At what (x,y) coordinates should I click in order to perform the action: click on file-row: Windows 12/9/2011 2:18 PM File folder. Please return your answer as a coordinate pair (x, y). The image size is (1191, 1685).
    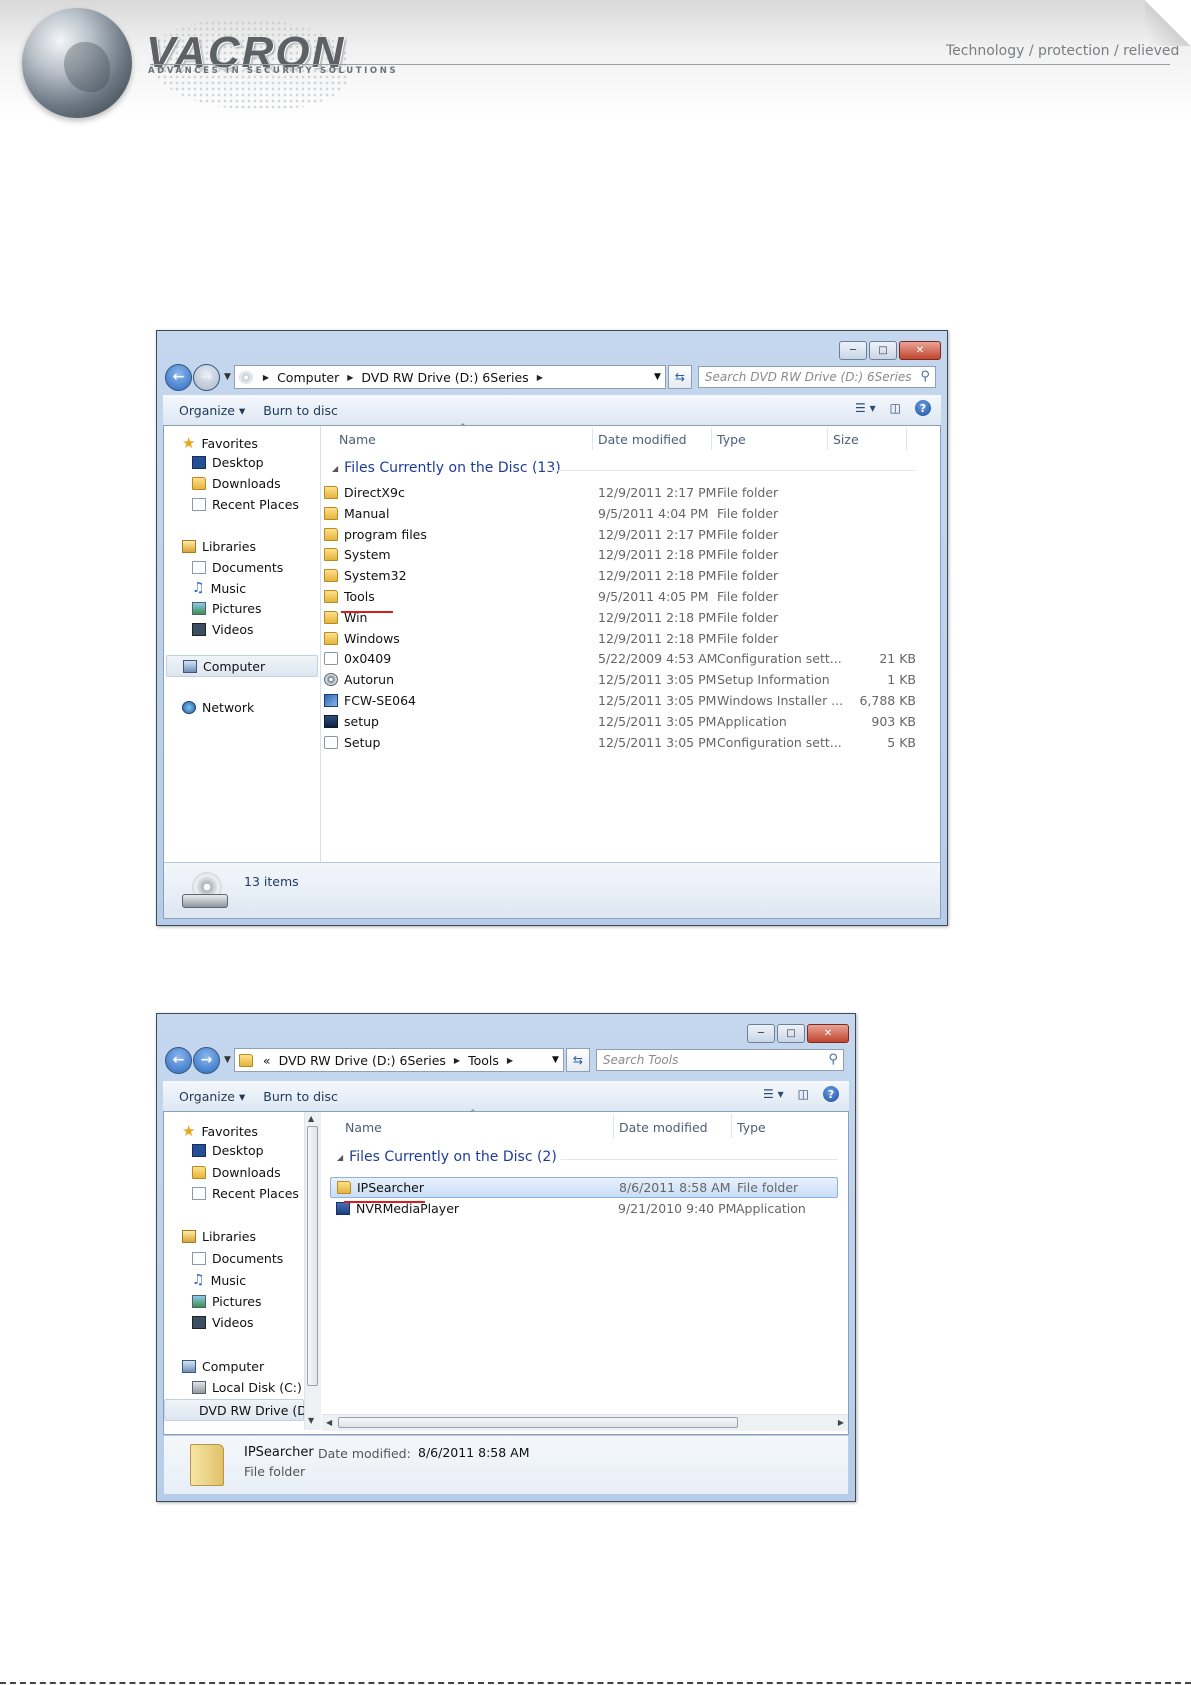
    Looking at the image, I should click on (622, 639).